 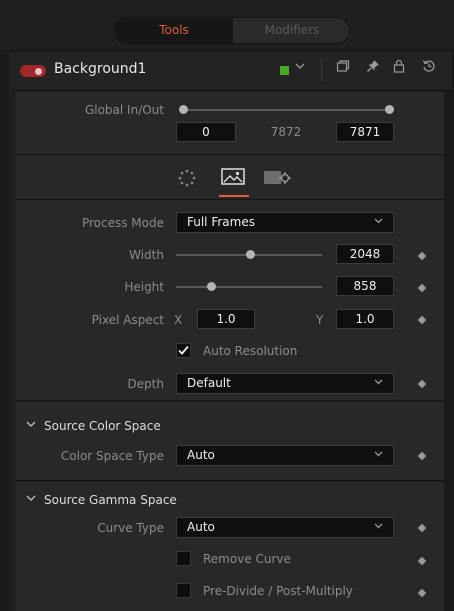 What do you see at coordinates (122, 223) in the screenshot?
I see `process-mode-label: Process Mode` at bounding box center [122, 223].